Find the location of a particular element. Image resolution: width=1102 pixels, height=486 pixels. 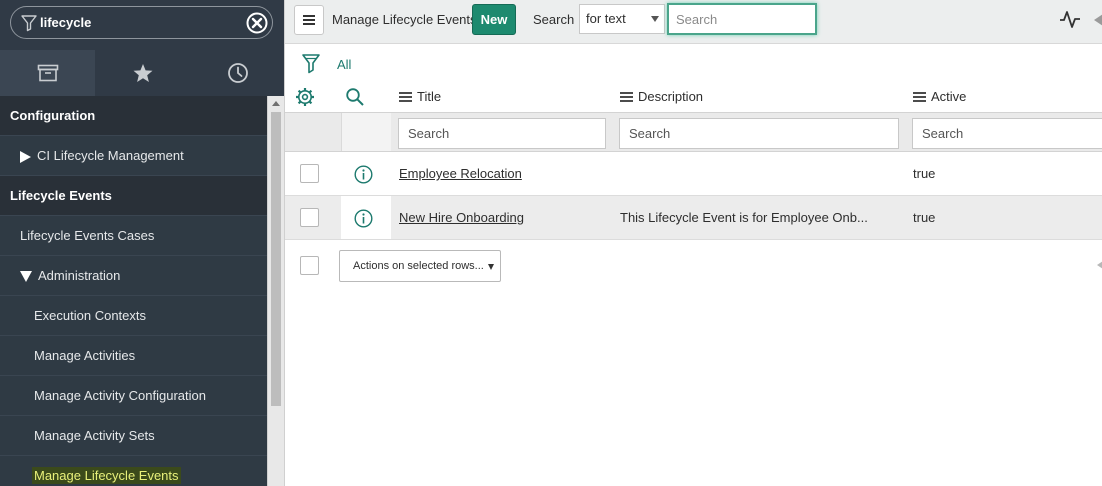

search-label: Search is located at coordinates (554, 19).